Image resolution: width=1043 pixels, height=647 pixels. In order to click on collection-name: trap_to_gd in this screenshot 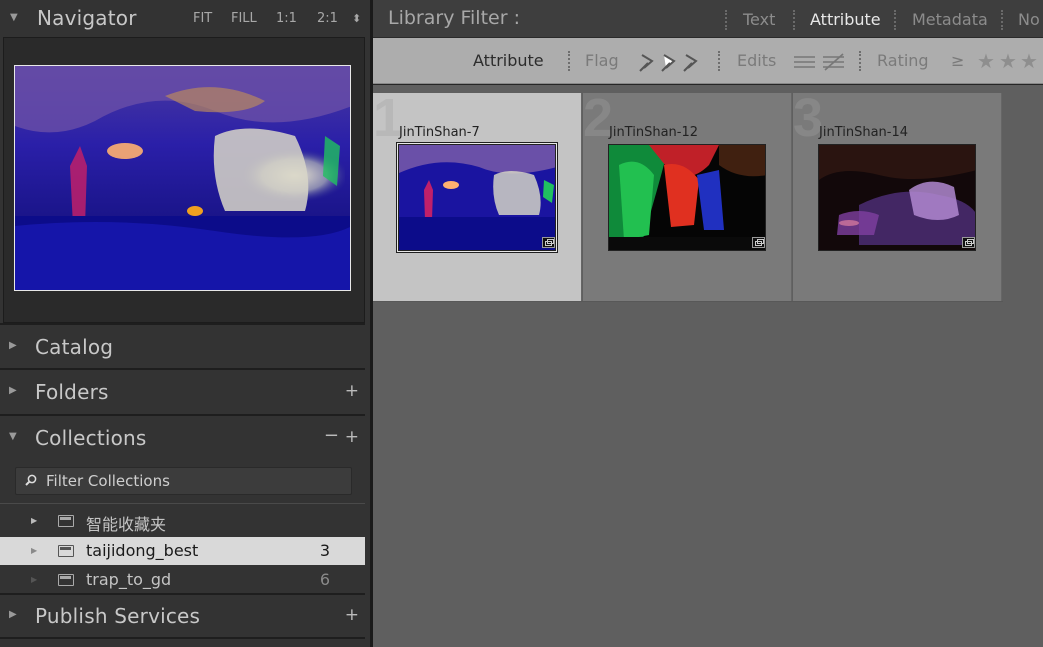, I will do `click(129, 579)`.